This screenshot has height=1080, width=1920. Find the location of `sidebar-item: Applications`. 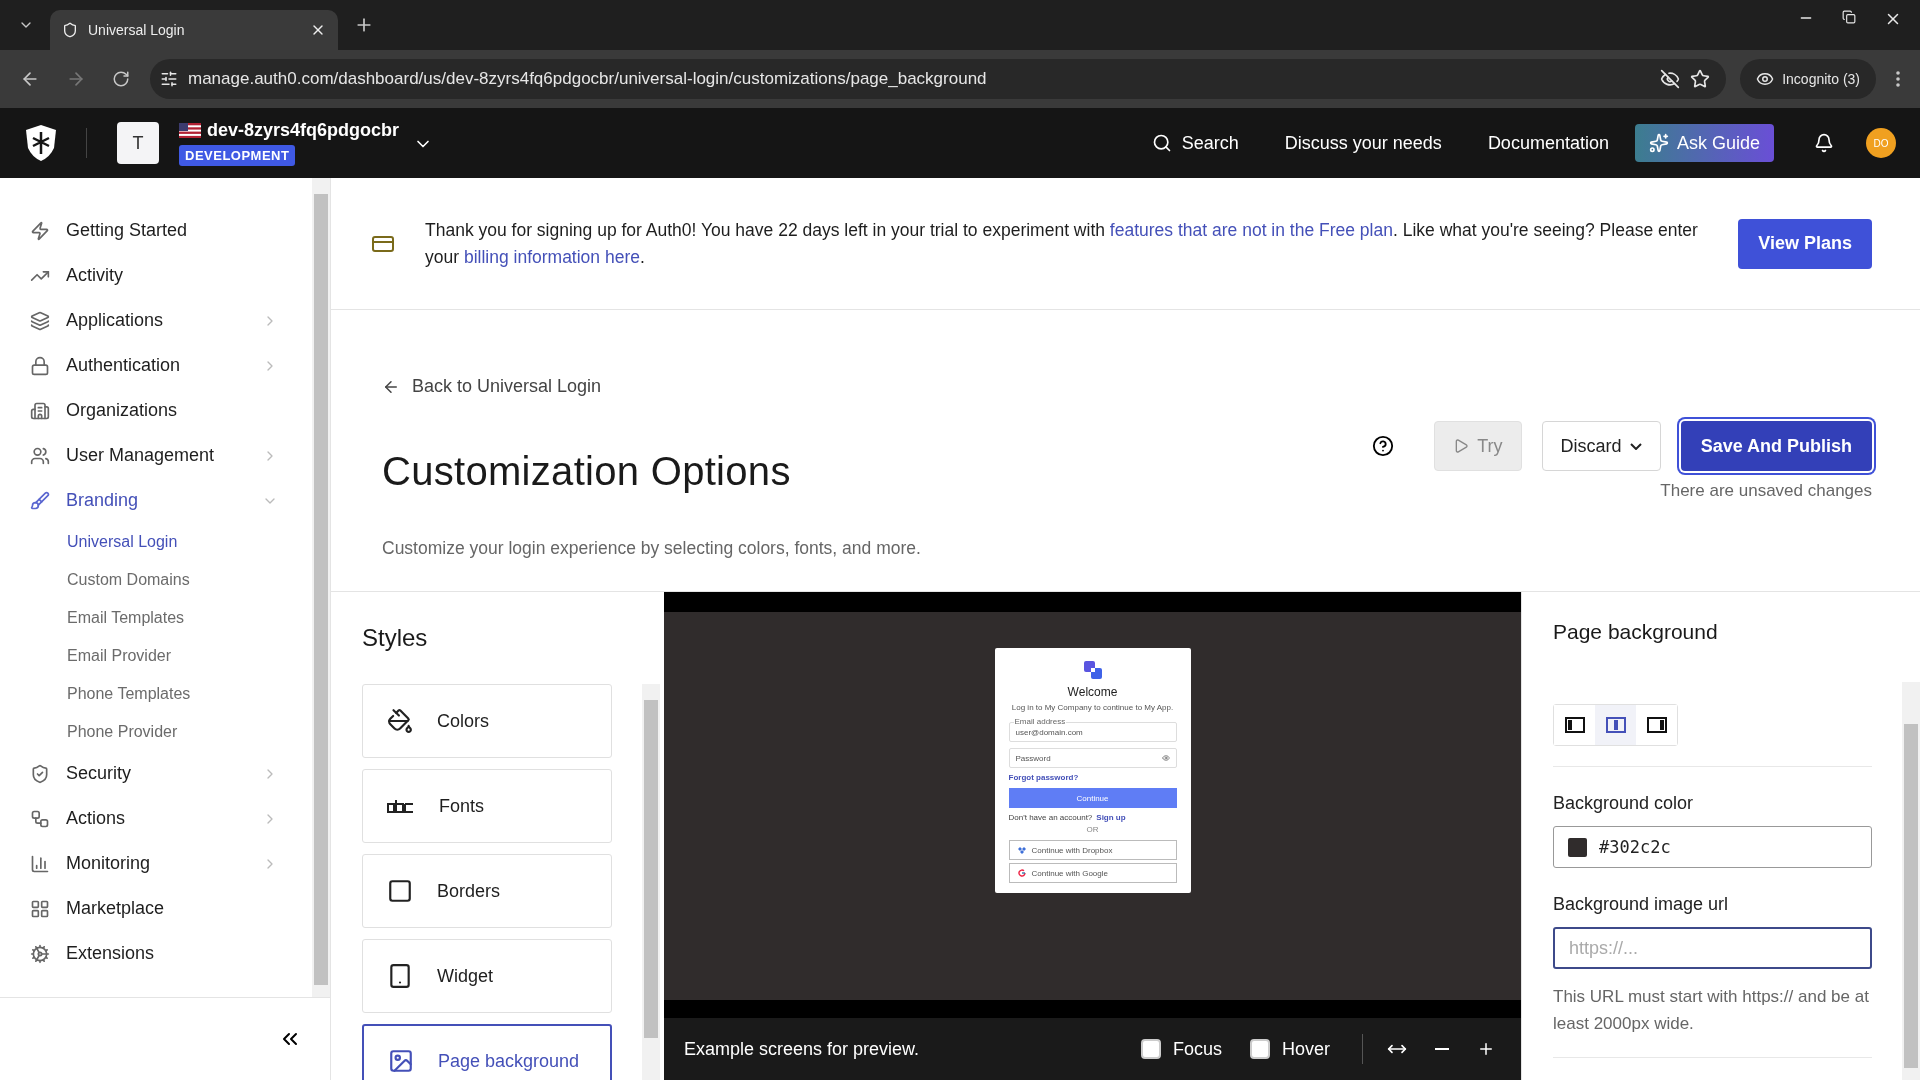

sidebar-item: Applications is located at coordinates (156, 320).